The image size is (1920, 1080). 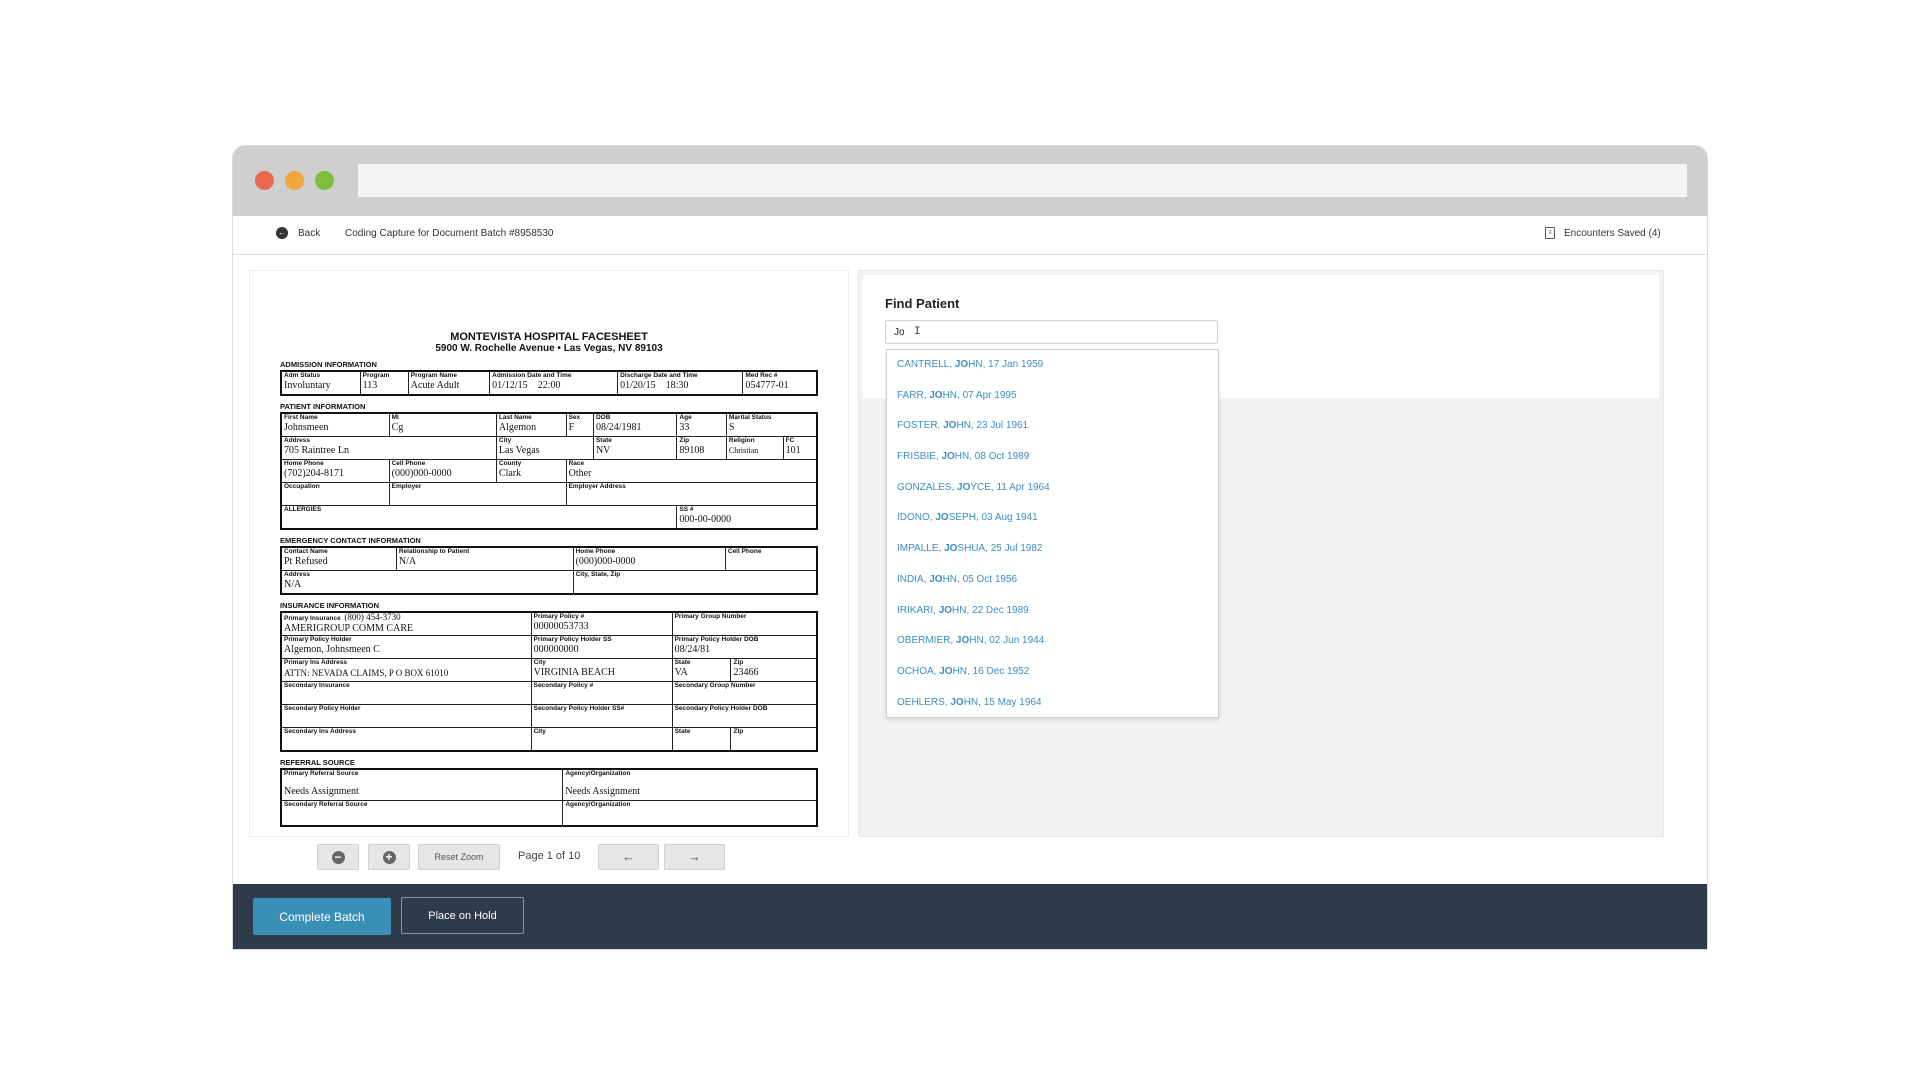 What do you see at coordinates (1052, 611) in the screenshot?
I see `patient-result-item: IRIKARI, JOHN, 22 Dec 1989` at bounding box center [1052, 611].